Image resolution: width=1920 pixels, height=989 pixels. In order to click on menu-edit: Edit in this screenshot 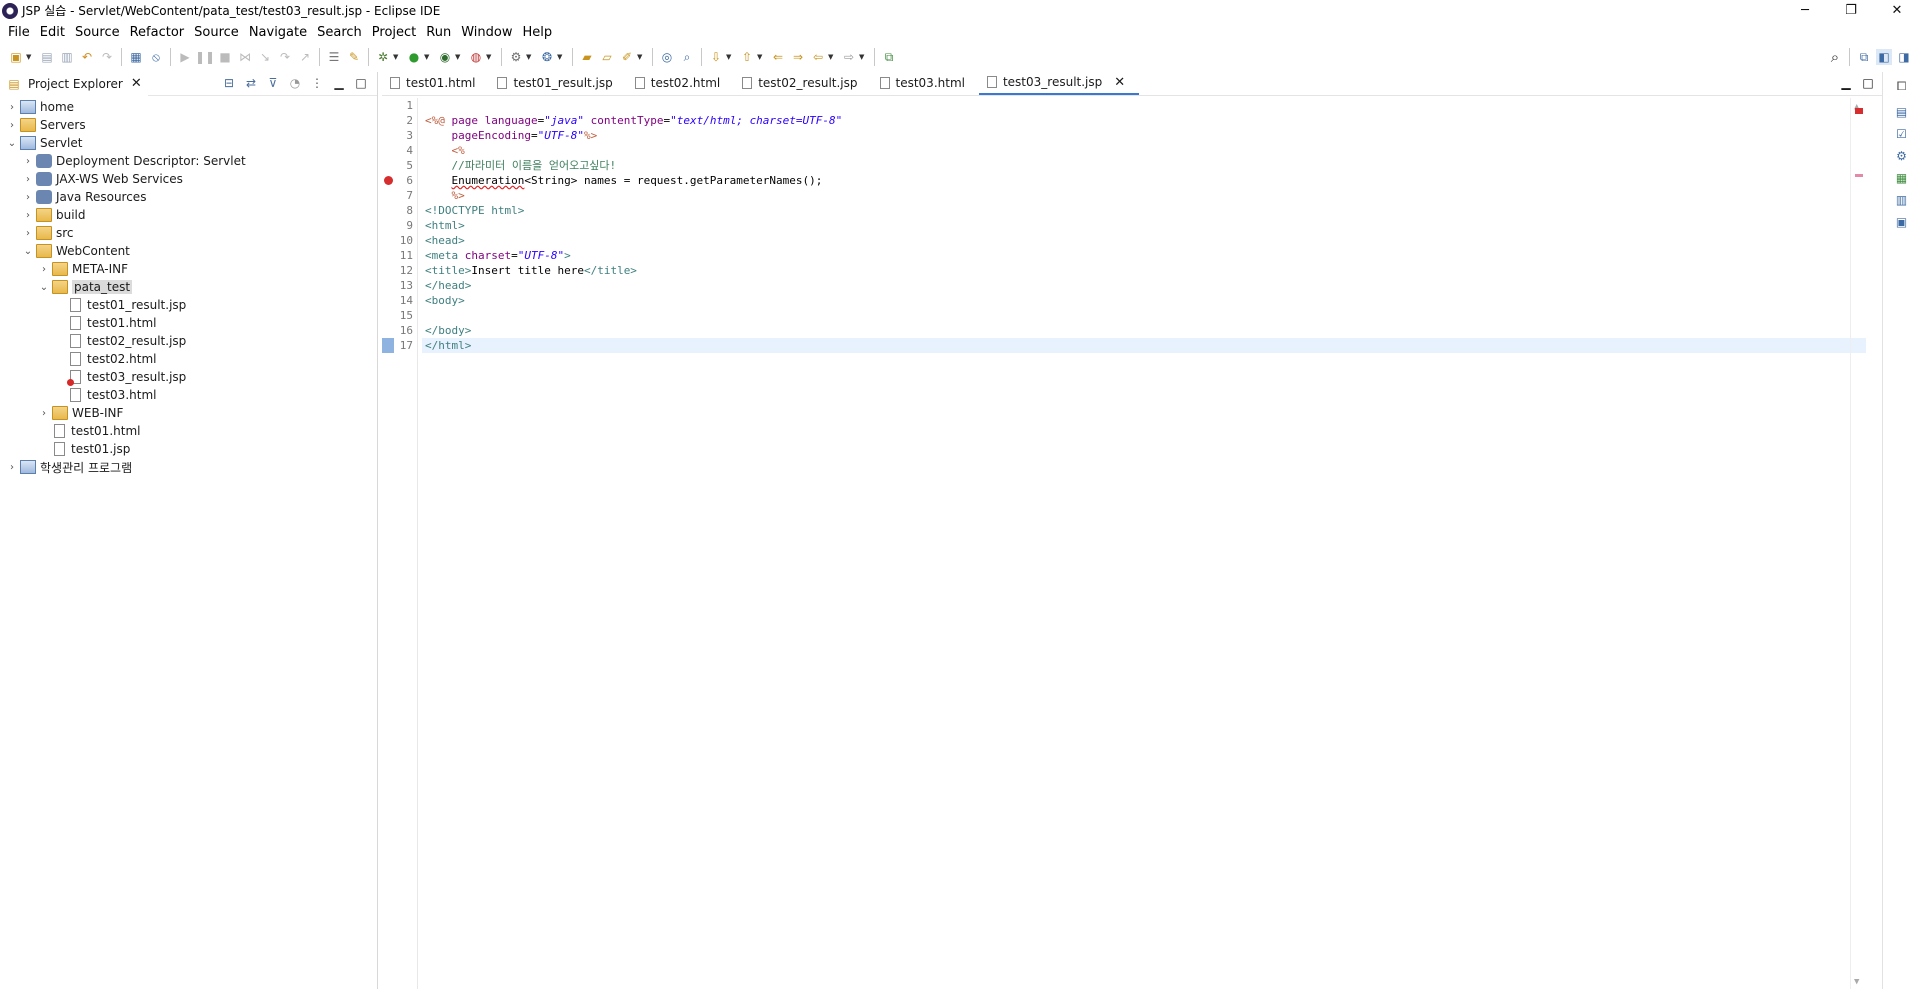, I will do `click(52, 32)`.